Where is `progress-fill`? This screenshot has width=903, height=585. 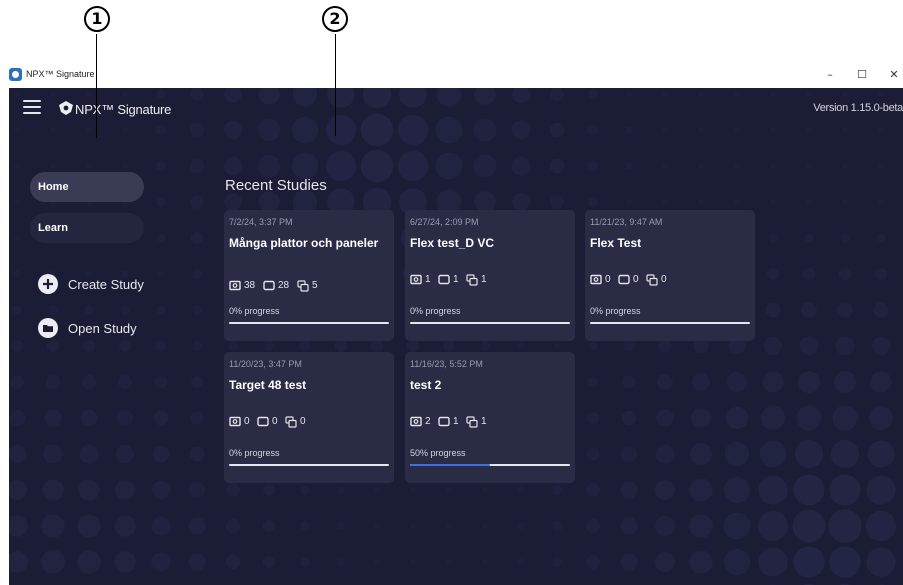
progress-fill is located at coordinates (450, 465).